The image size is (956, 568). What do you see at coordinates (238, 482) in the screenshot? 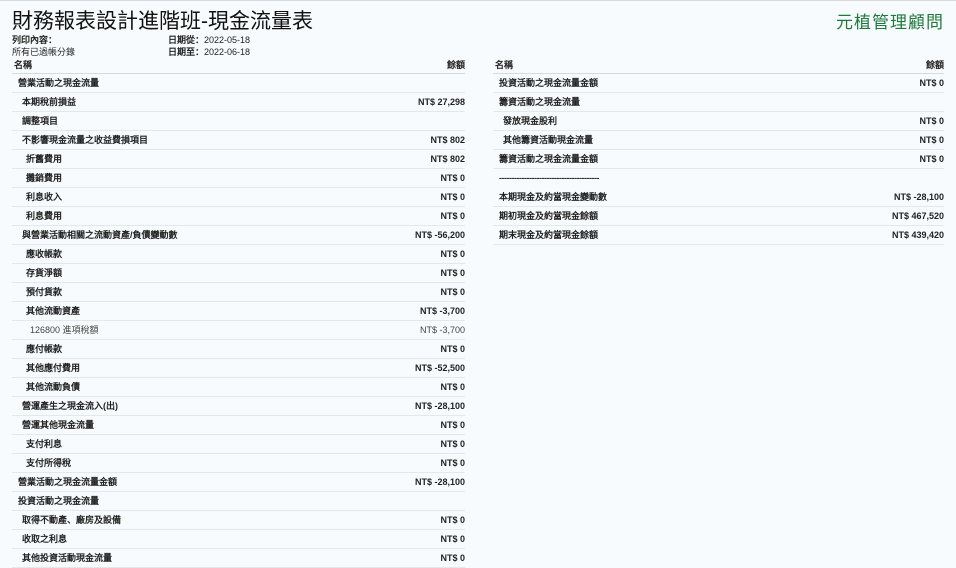
I see `table-row: 營業活動之現金流量金額 NT$ -28,100` at bounding box center [238, 482].